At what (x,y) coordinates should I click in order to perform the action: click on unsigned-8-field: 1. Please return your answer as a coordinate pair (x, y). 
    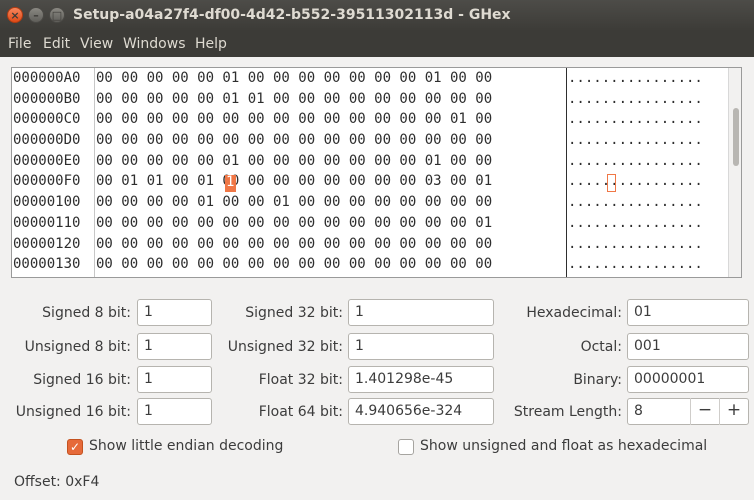
    Looking at the image, I should click on (174, 346).